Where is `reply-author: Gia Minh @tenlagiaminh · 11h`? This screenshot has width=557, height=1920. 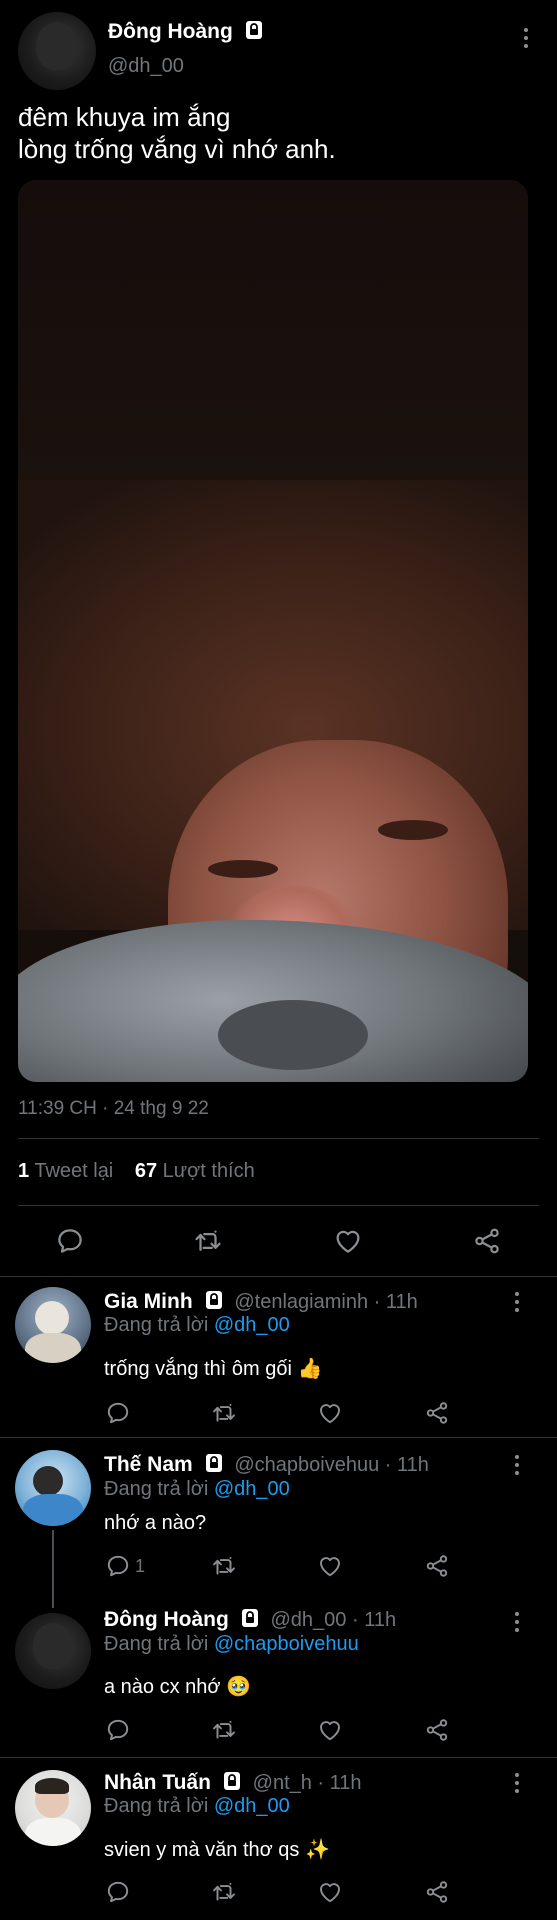
reply-author: Gia Minh @tenlagiaminh · 11h is located at coordinates (261, 1302).